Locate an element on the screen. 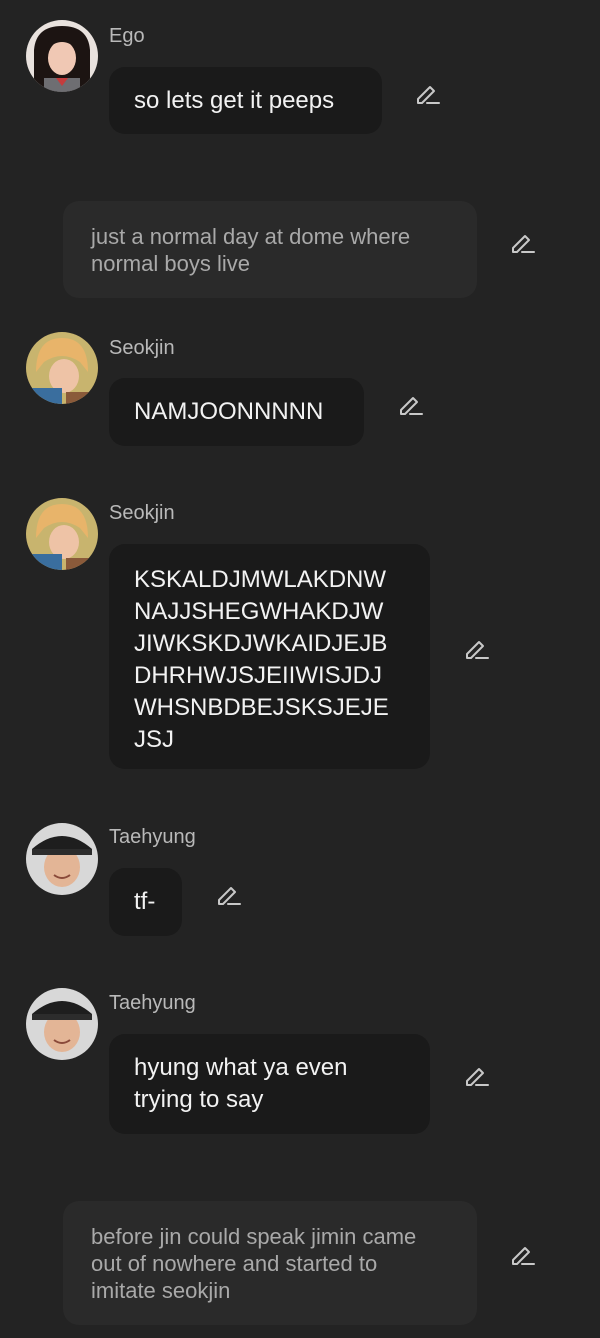 This screenshot has width=600, height=1338. sender-name: Ego is located at coordinates (127, 36).